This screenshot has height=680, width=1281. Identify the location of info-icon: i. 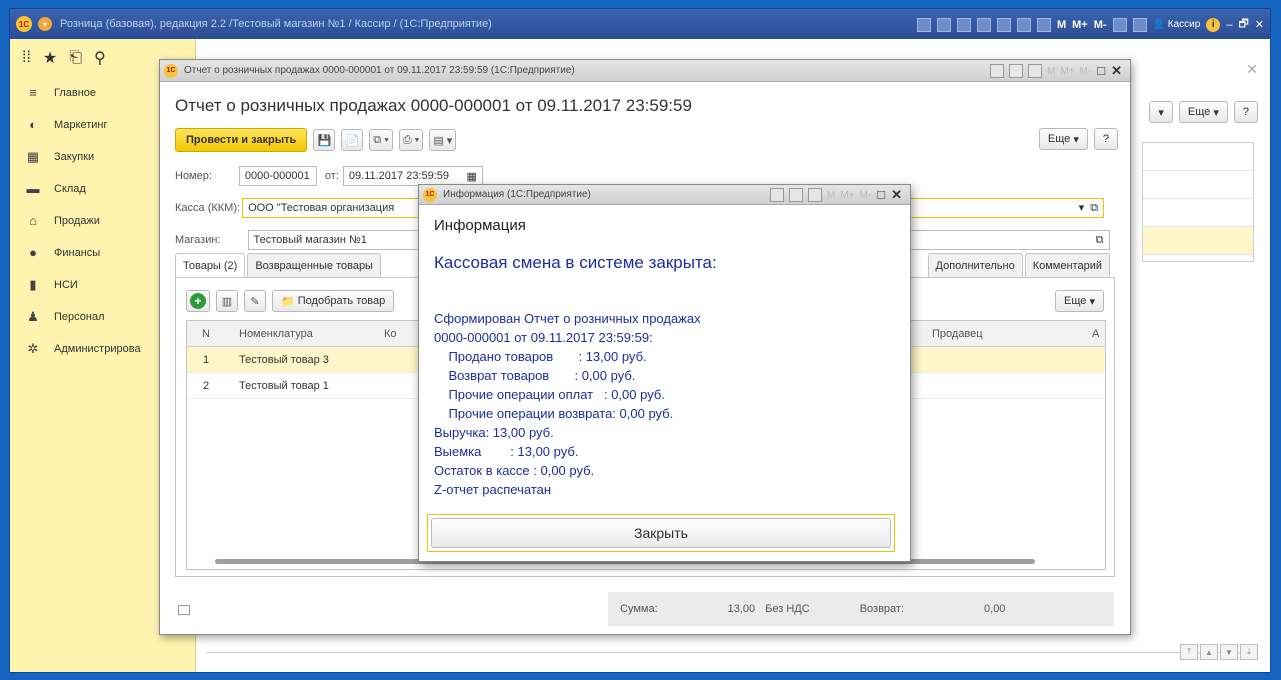
(1213, 24).